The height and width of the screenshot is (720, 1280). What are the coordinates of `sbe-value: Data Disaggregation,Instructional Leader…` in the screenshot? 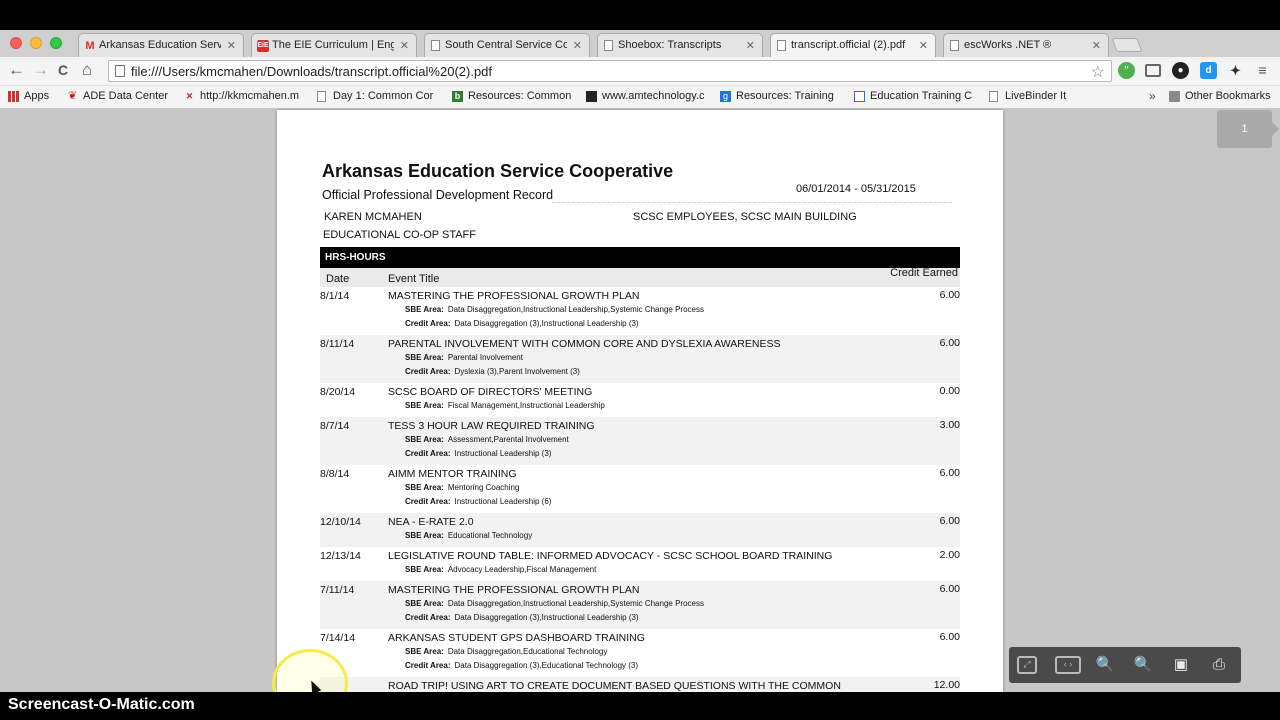 It's located at (575, 603).